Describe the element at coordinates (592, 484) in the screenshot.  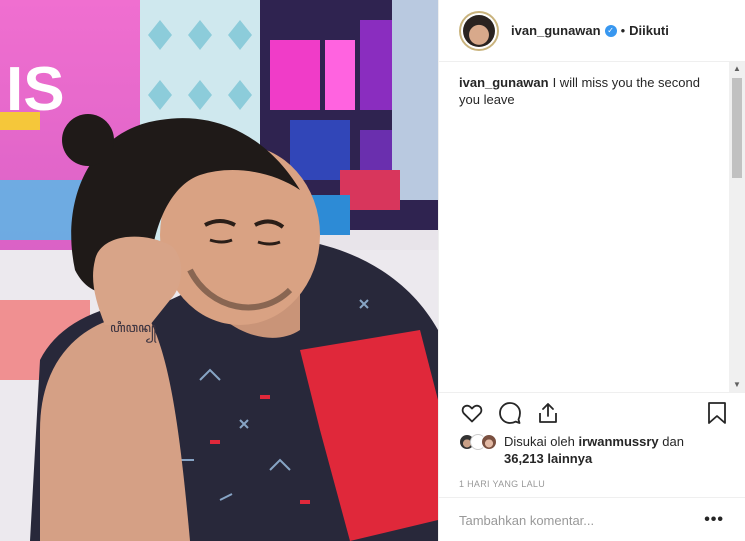
I see `post-timestamp: 1 HARI YANG LALU` at that location.